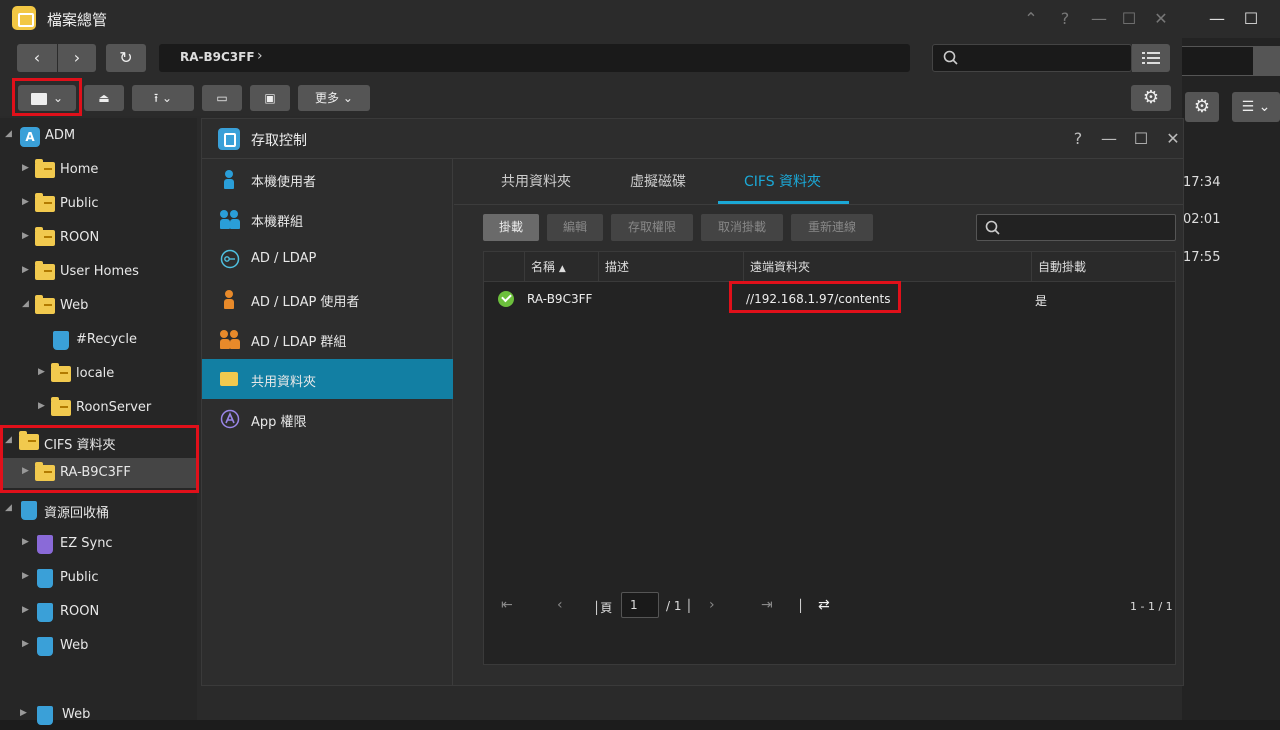  What do you see at coordinates (658, 181) in the screenshot?
I see `tab-virtual-disk: 虛擬磁碟` at bounding box center [658, 181].